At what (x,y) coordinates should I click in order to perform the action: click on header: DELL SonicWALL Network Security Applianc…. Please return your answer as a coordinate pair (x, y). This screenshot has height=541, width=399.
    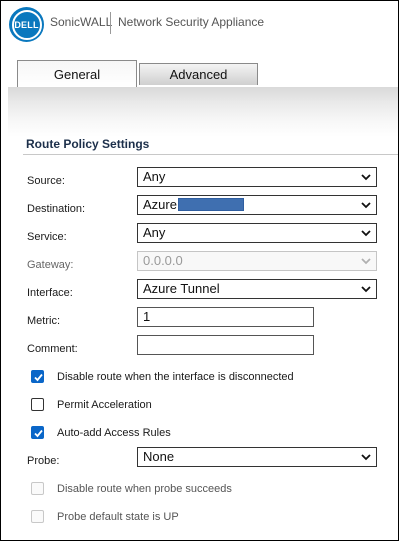
    Looking at the image, I should click on (199, 25).